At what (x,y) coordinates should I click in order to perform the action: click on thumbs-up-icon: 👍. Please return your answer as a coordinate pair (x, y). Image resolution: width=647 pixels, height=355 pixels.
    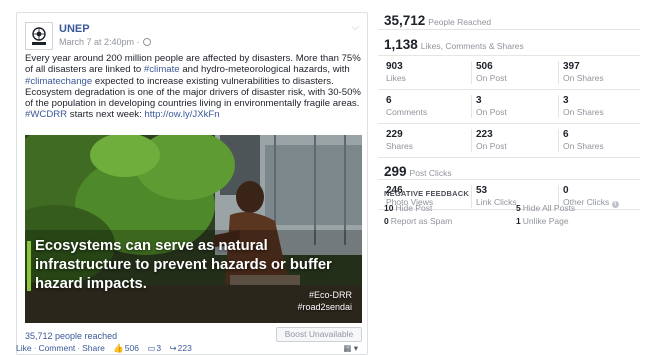
    Looking at the image, I should click on (118, 348).